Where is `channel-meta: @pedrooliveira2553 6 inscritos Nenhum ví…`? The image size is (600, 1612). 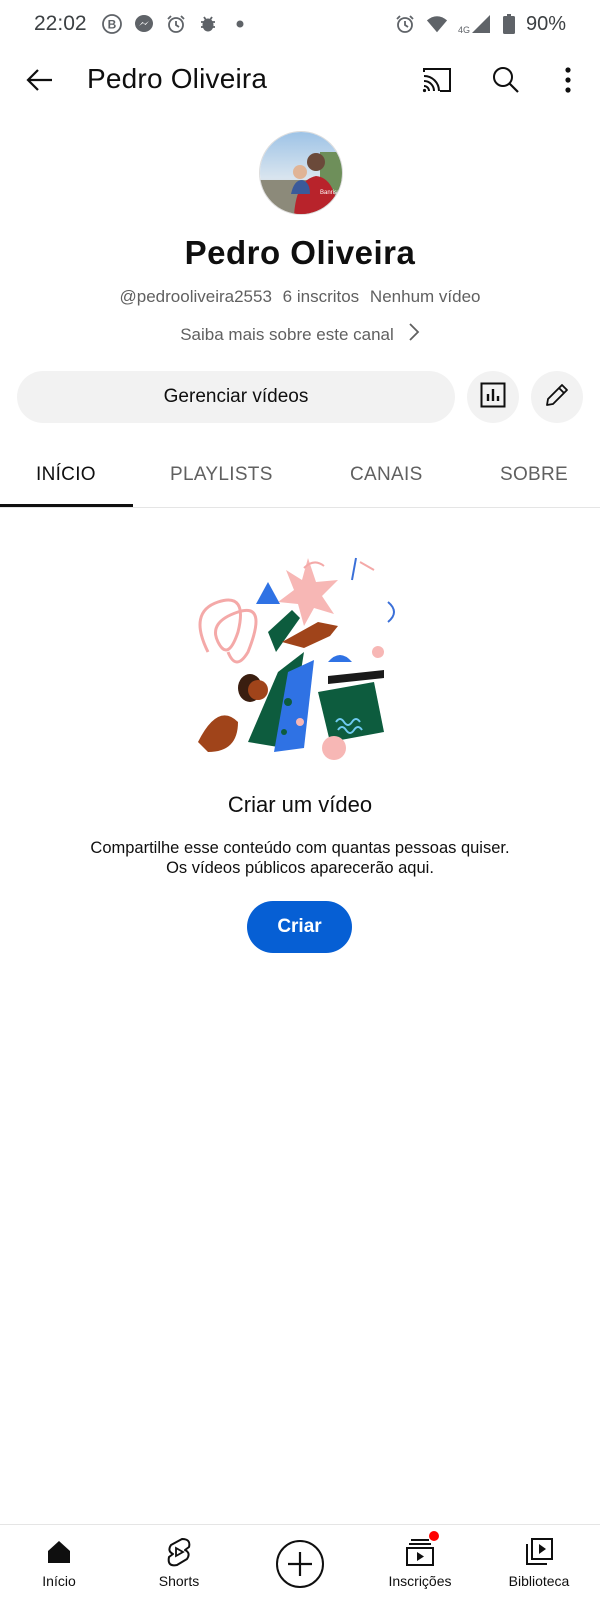
channel-meta: @pedrooliveira2553 6 inscritos Nenhum ví… is located at coordinates (300, 297).